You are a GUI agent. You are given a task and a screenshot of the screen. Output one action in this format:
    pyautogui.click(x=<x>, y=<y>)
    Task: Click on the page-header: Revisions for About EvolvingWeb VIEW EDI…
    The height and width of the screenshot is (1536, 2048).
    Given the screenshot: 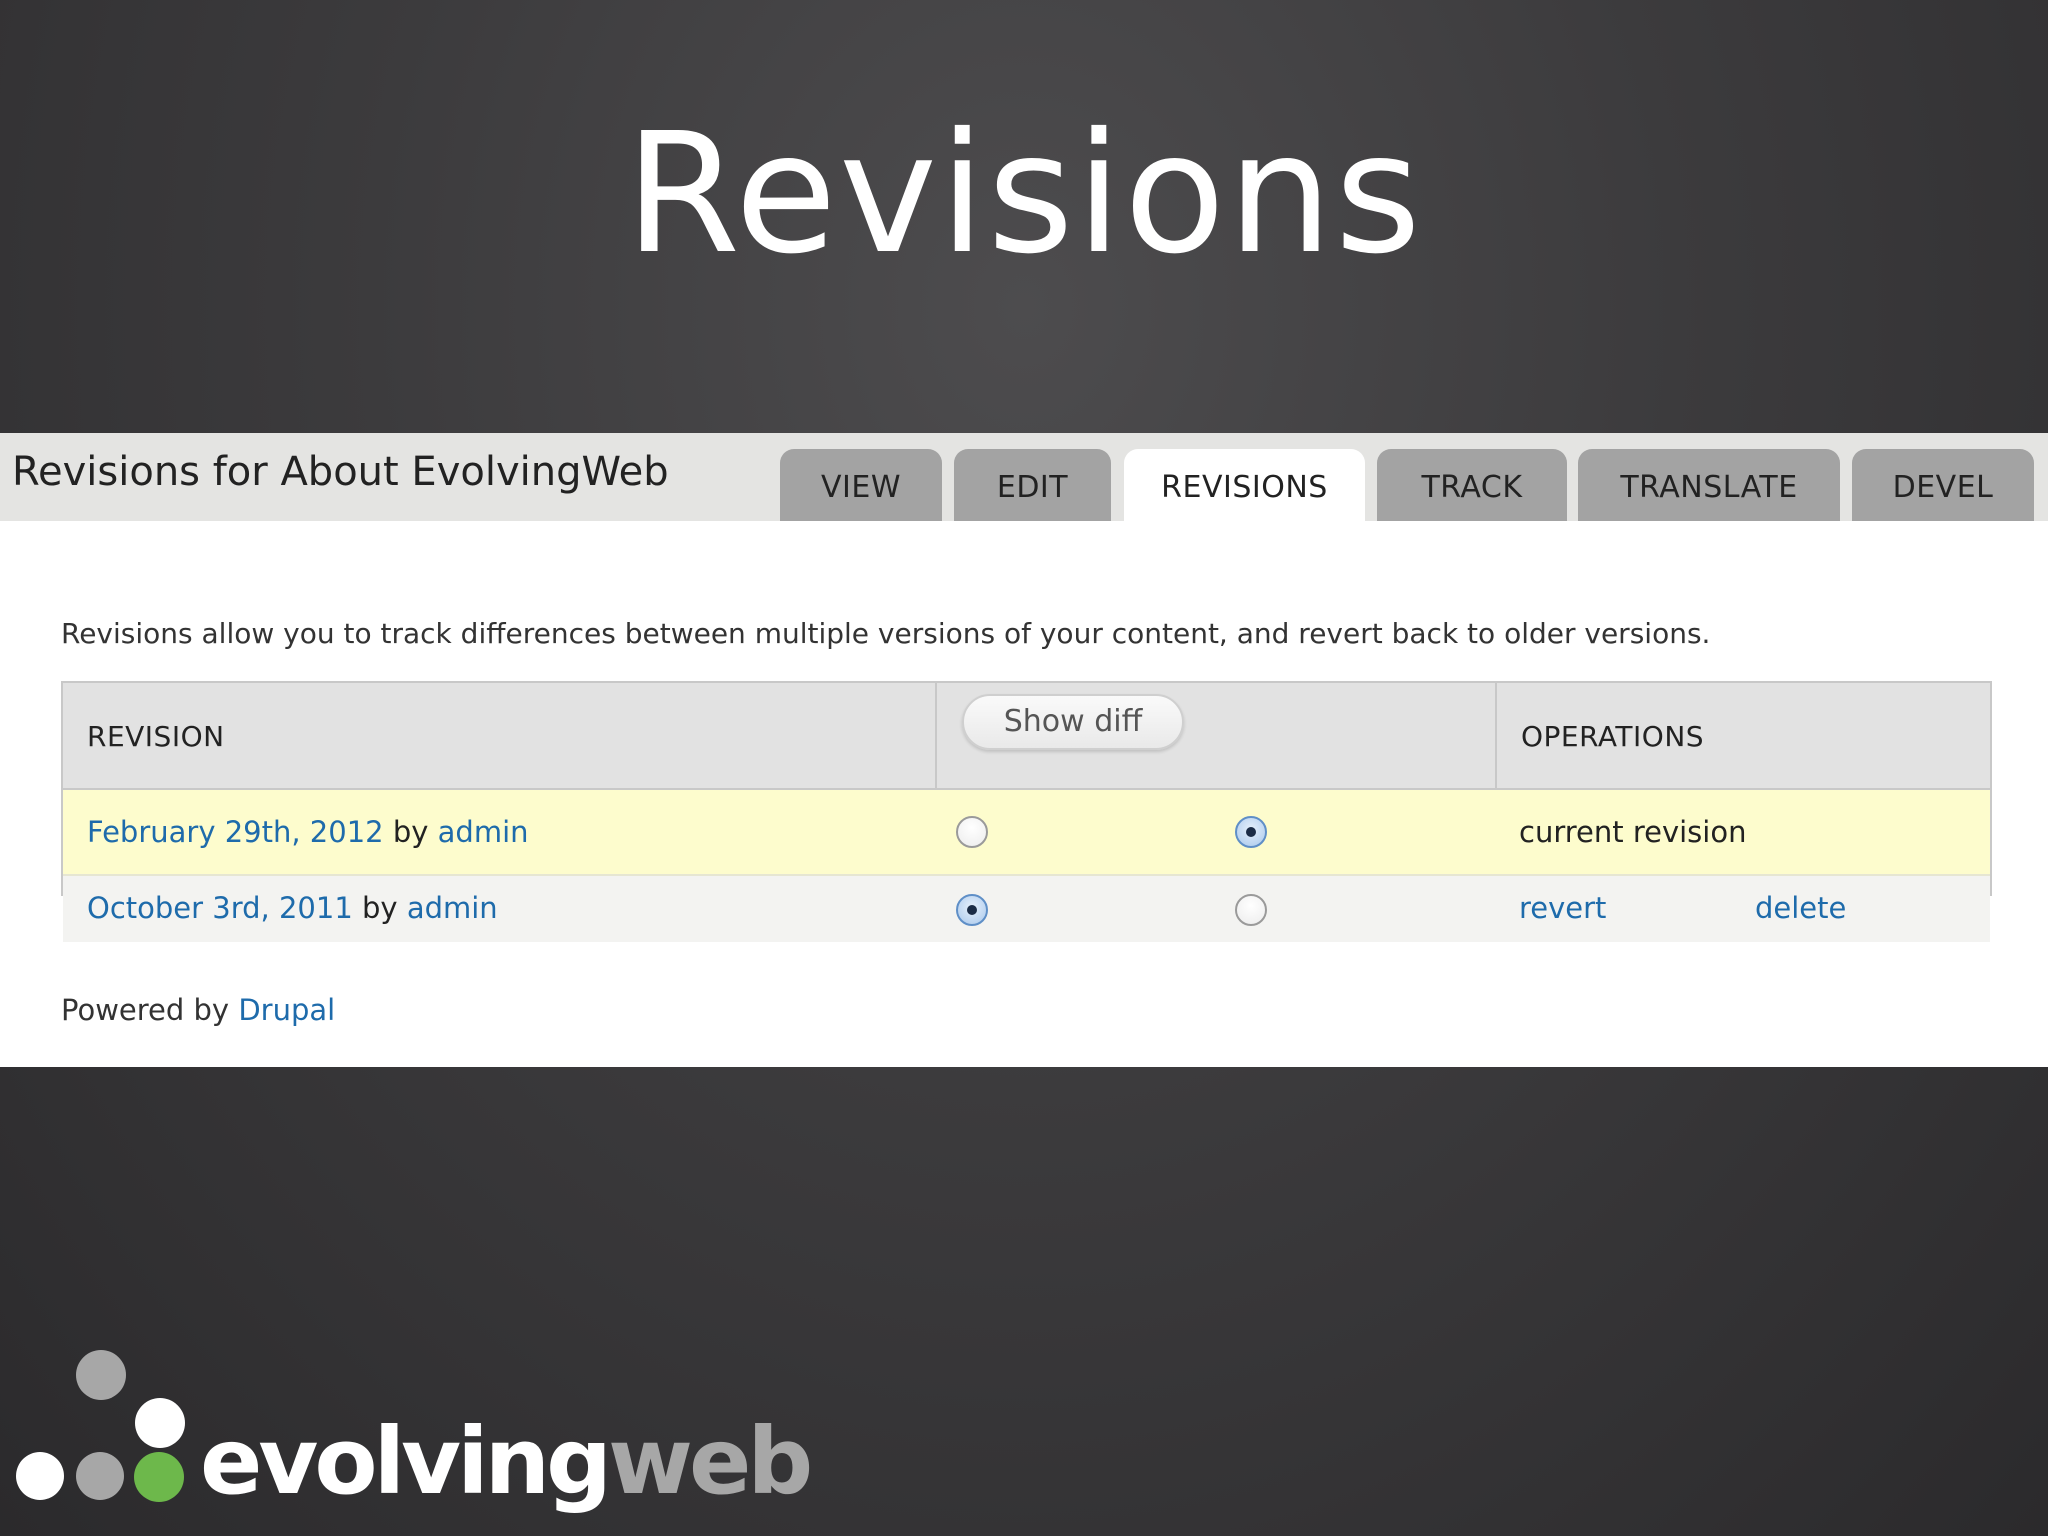 What is the action you would take?
    pyautogui.click(x=1024, y=478)
    